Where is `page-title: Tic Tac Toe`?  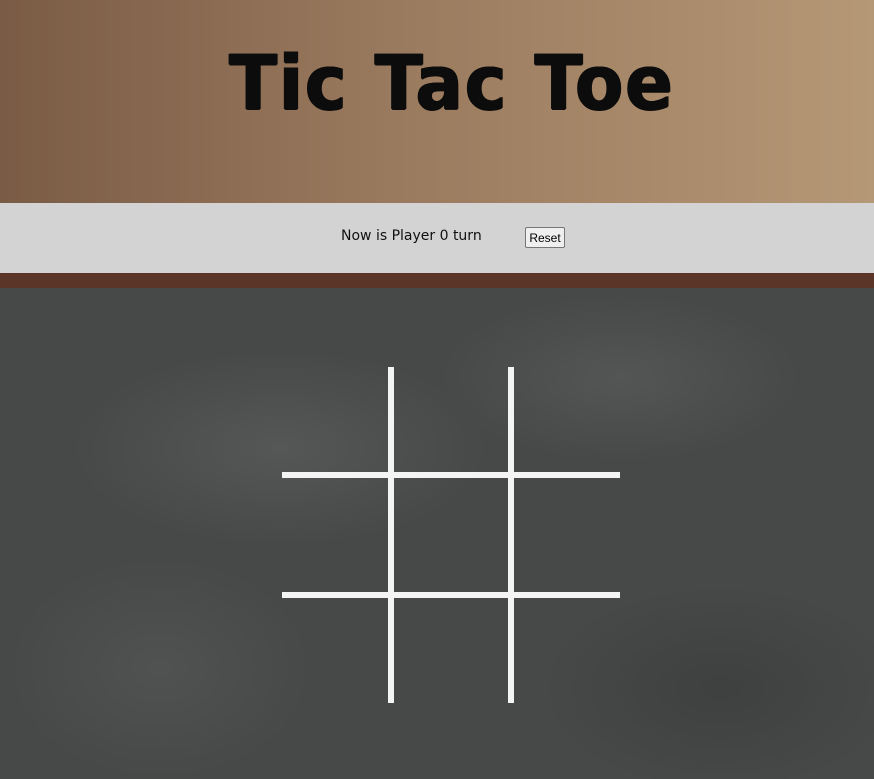
page-title: Tic Tac Toe is located at coordinates (452, 83).